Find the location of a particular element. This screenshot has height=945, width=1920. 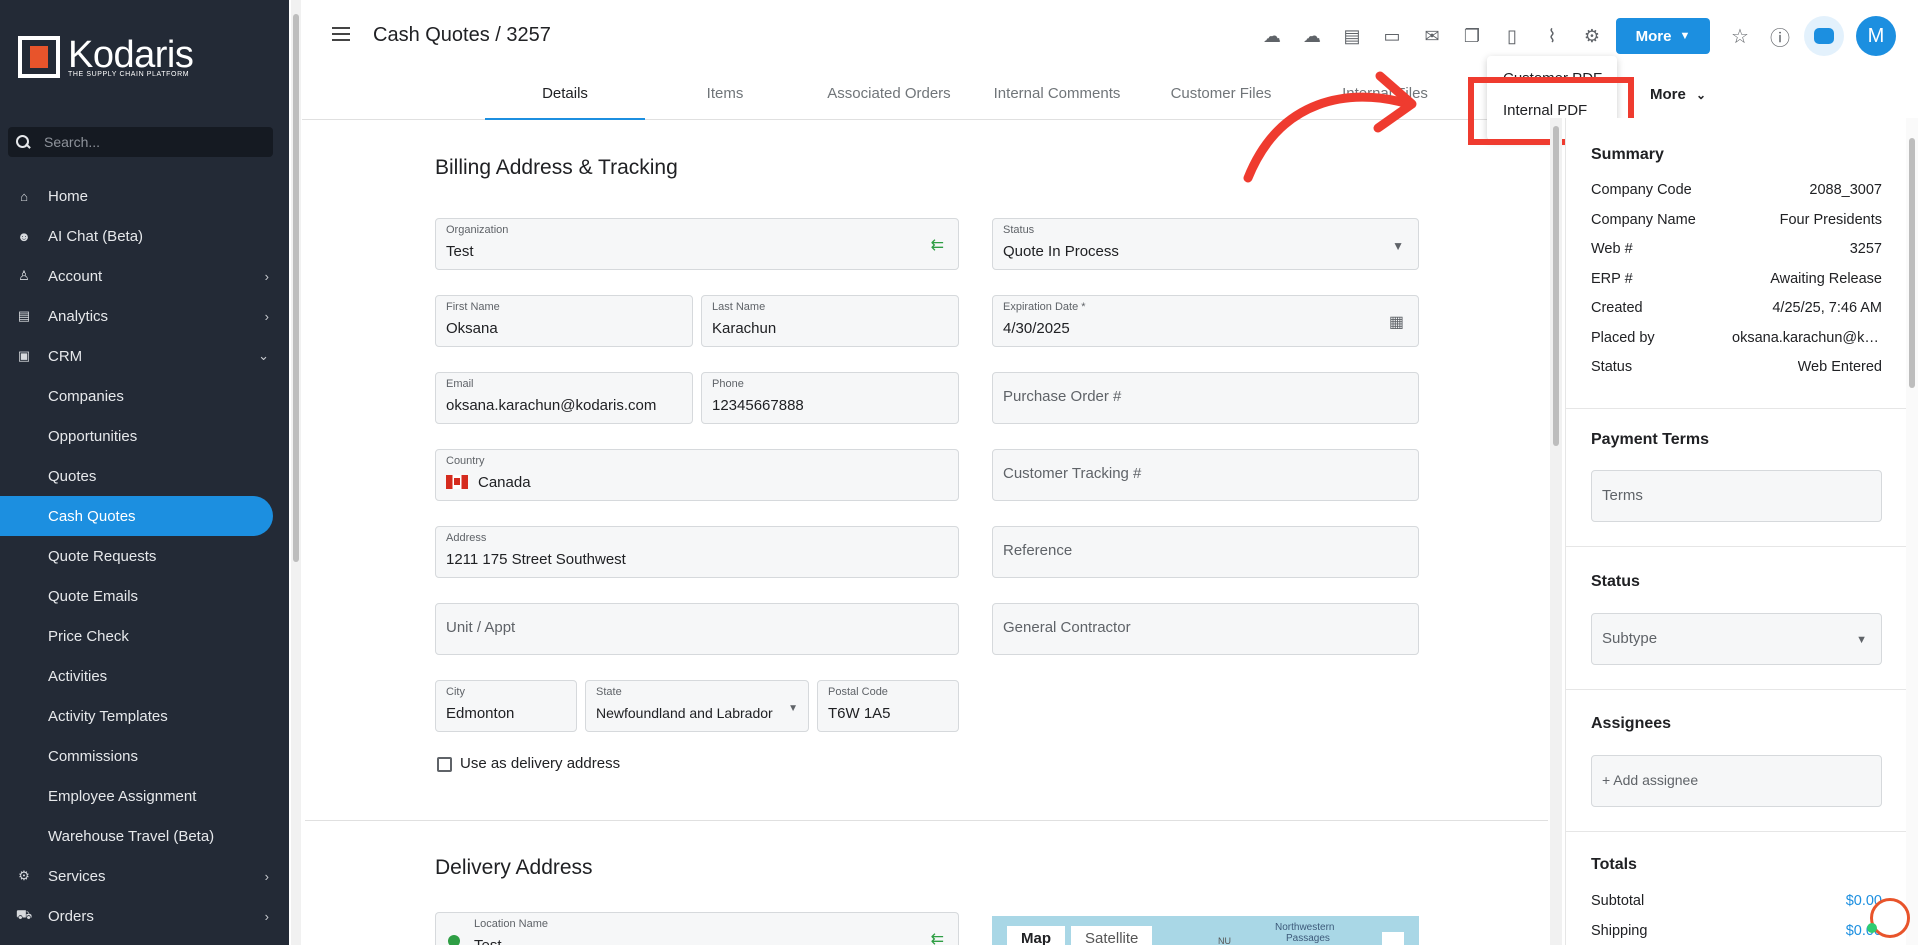

city-field: City Edmonton is located at coordinates (506, 706).